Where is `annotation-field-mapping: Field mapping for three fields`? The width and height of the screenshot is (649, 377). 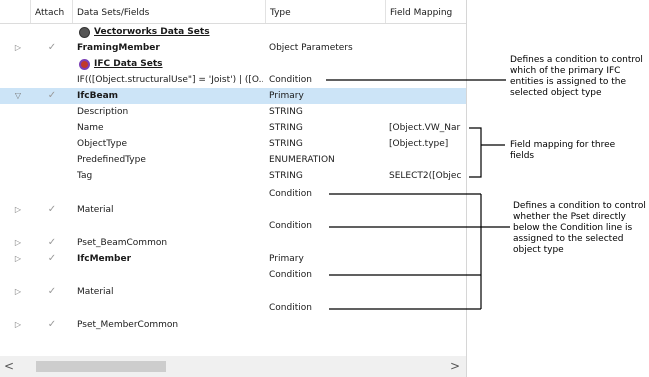
annotation-field-mapping: Field mapping for three fields is located at coordinates (563, 150).